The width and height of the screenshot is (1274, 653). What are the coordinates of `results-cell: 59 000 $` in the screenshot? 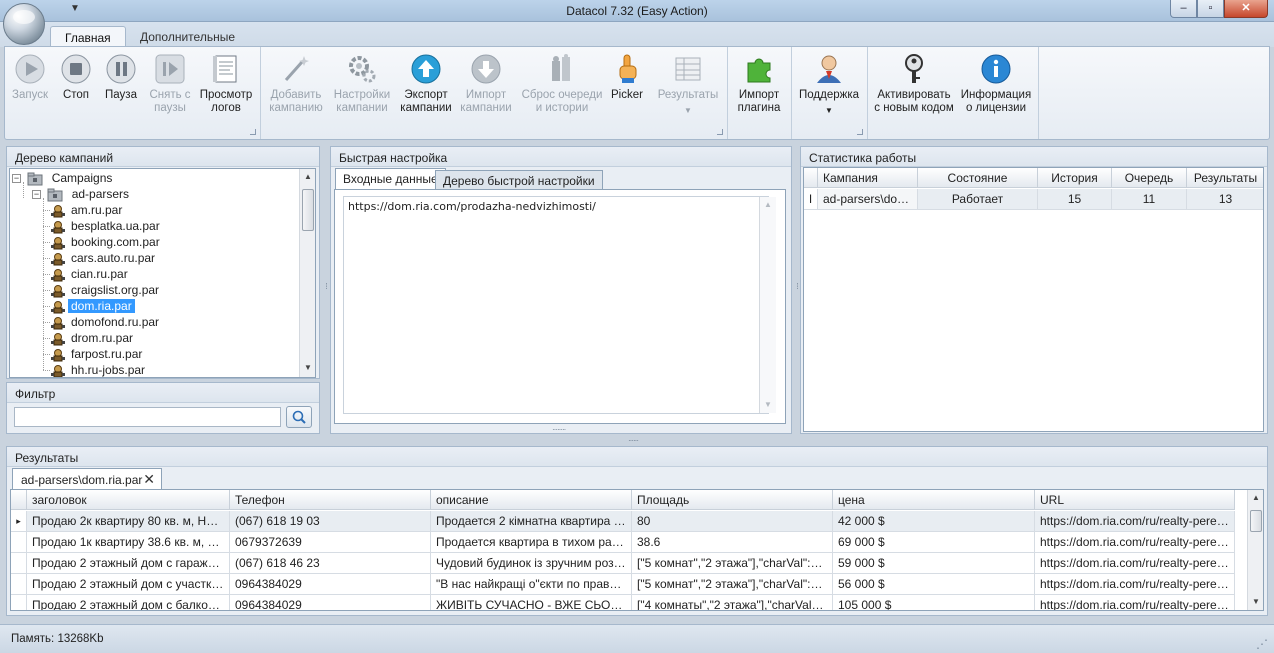 It's located at (934, 563).